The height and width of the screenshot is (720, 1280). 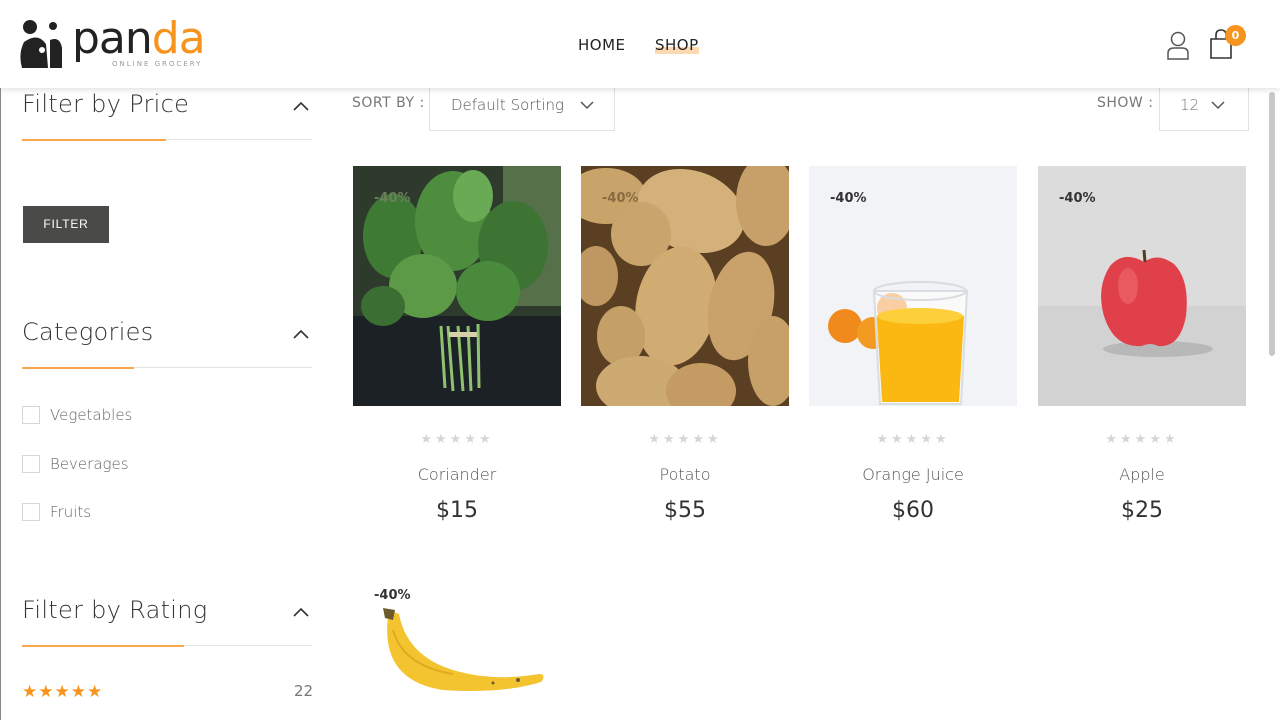 I want to click on product-card-apple: -40% ★★★★★ Apple $25, so click(x=1142, y=351).